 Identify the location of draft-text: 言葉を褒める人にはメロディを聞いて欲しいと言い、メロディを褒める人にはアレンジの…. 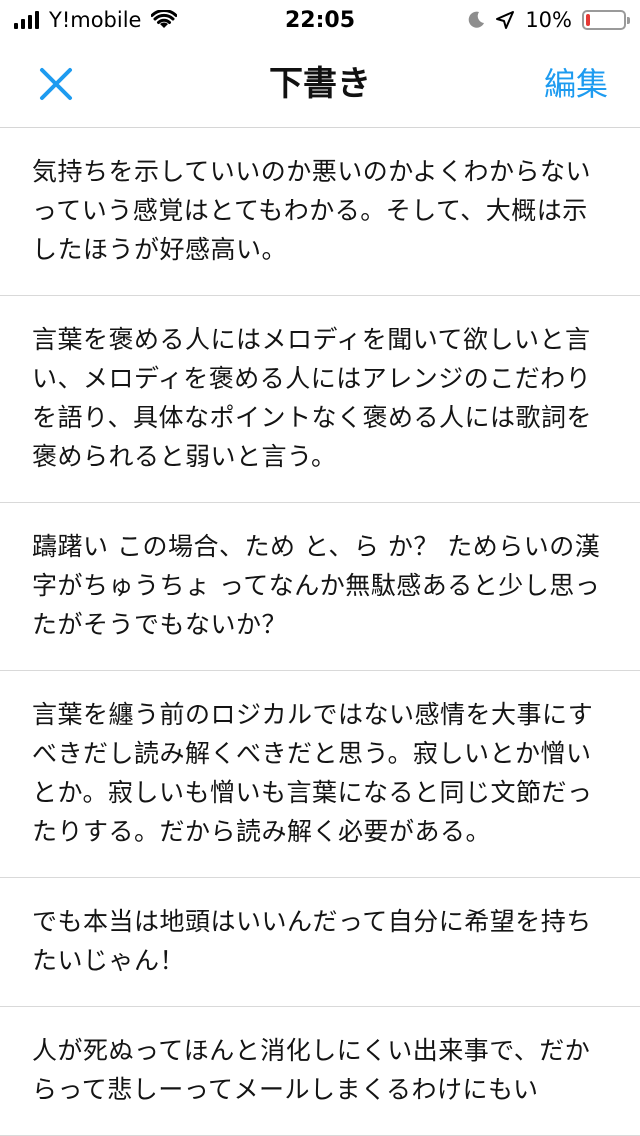
(312, 398).